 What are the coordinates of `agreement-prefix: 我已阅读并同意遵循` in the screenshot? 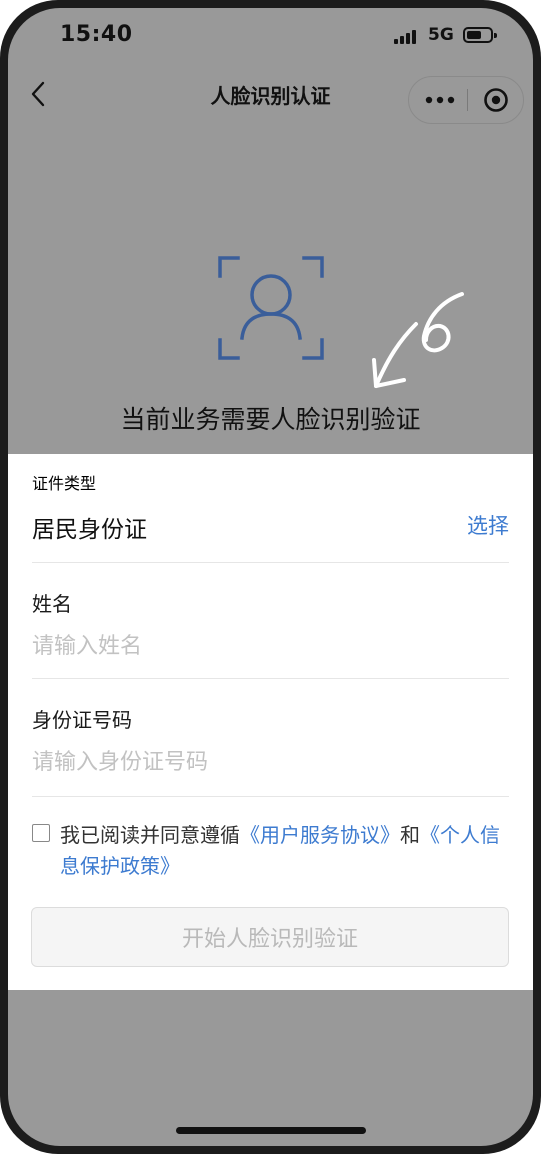 It's located at (150, 835).